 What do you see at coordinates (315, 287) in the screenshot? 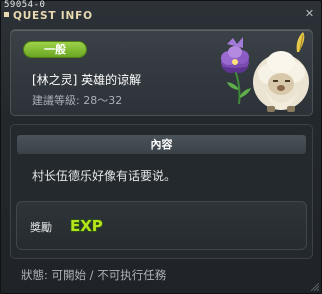
I see `resize-grip-icon` at bounding box center [315, 287].